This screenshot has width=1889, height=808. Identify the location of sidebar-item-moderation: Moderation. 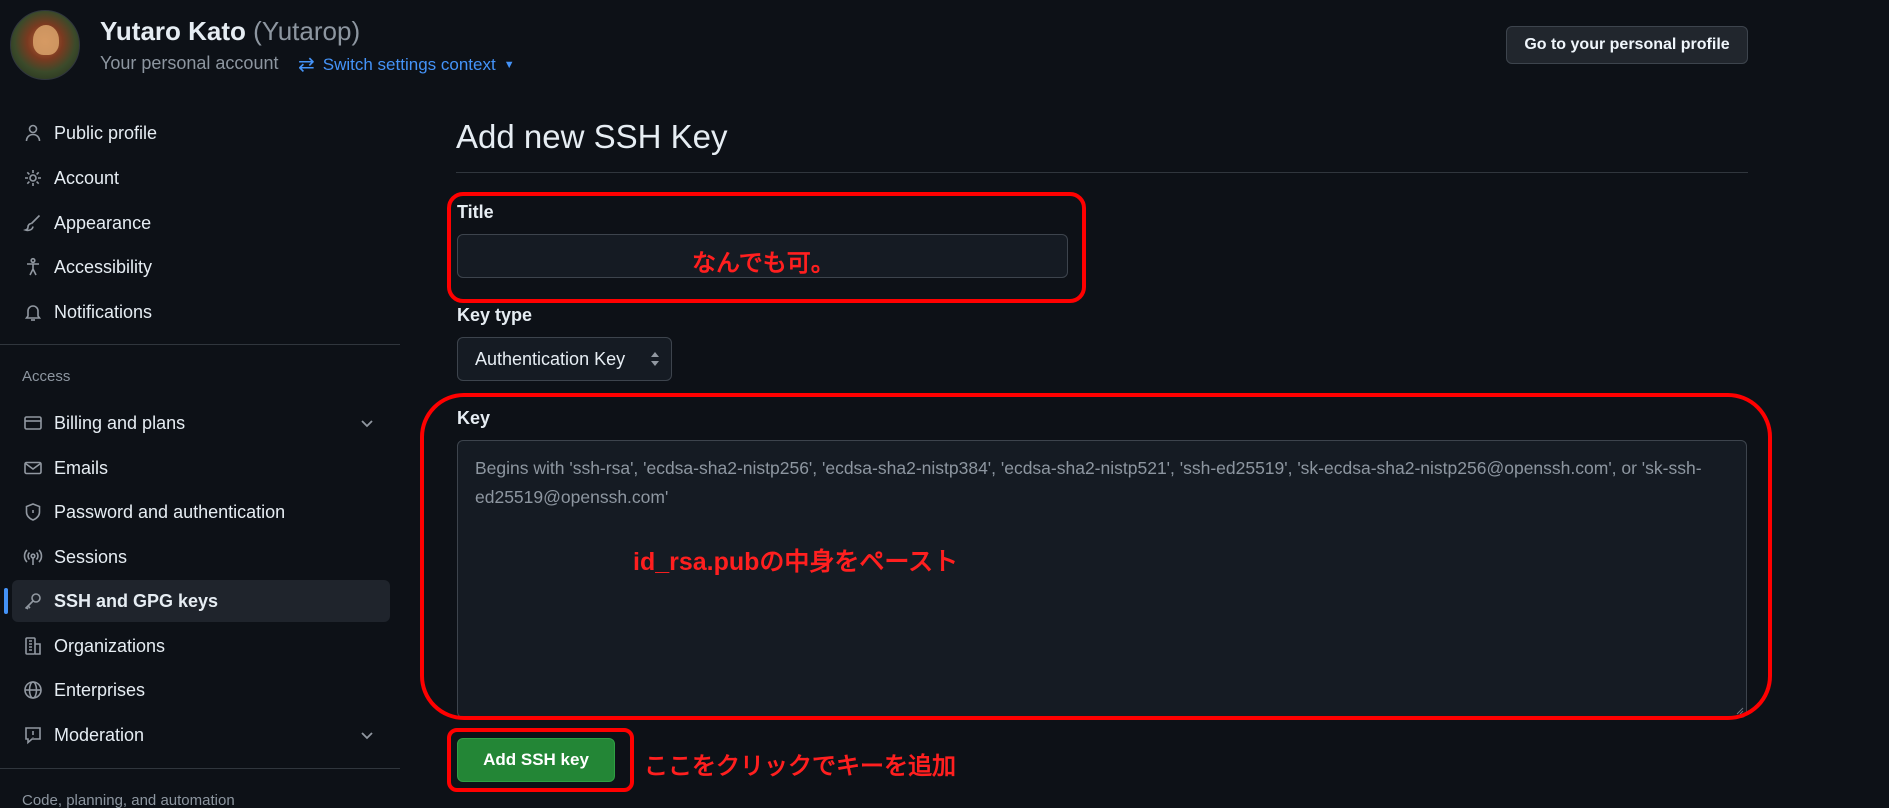
(201, 735).